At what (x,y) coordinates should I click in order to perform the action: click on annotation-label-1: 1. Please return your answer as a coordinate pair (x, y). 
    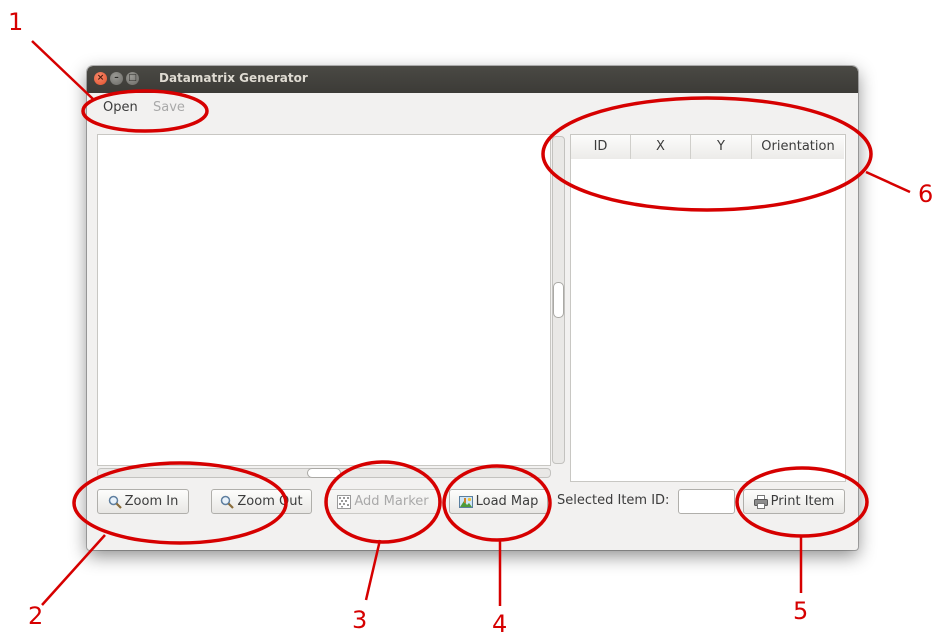
    Looking at the image, I should click on (16, 22).